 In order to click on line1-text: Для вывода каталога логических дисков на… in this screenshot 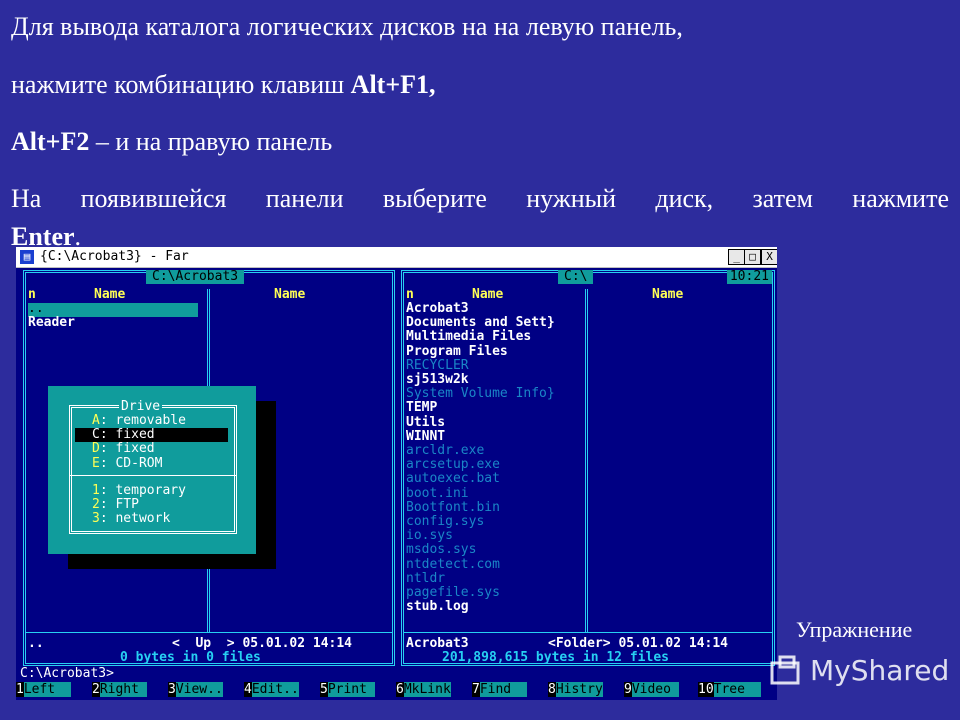, I will do `click(347, 26)`.